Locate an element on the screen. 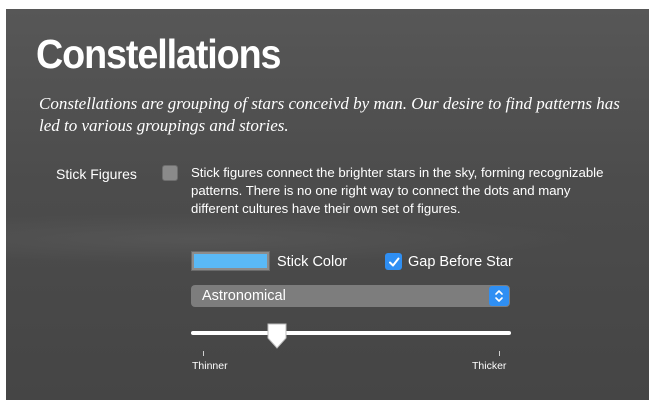 Image resolution: width=655 pixels, height=400 pixels. stick-figures-checkbox is located at coordinates (170, 173).